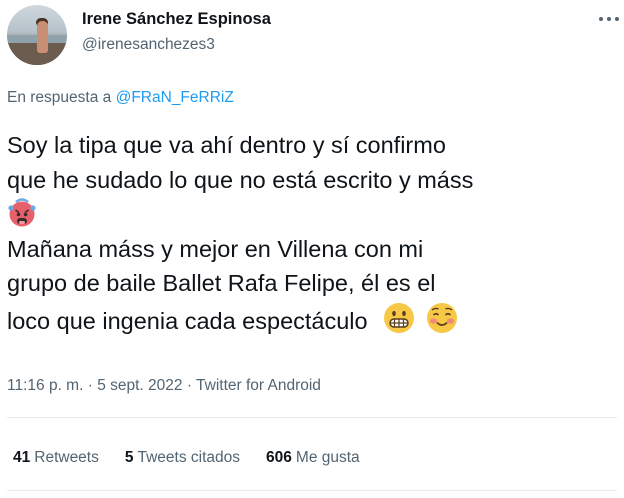 The width and height of the screenshot is (624, 498). Describe the element at coordinates (441, 317) in the screenshot. I see `smiling-face-emoji` at that location.